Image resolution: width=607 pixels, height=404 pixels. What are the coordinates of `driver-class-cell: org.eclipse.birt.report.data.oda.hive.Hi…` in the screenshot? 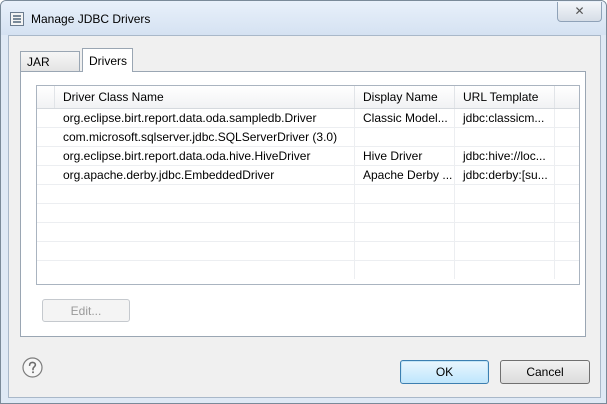 It's located at (205, 156).